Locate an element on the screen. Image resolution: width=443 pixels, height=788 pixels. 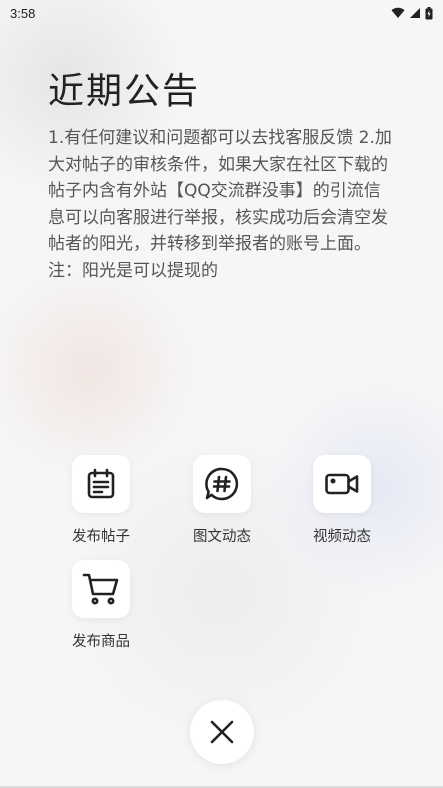
status-icons is located at coordinates (412, 13).